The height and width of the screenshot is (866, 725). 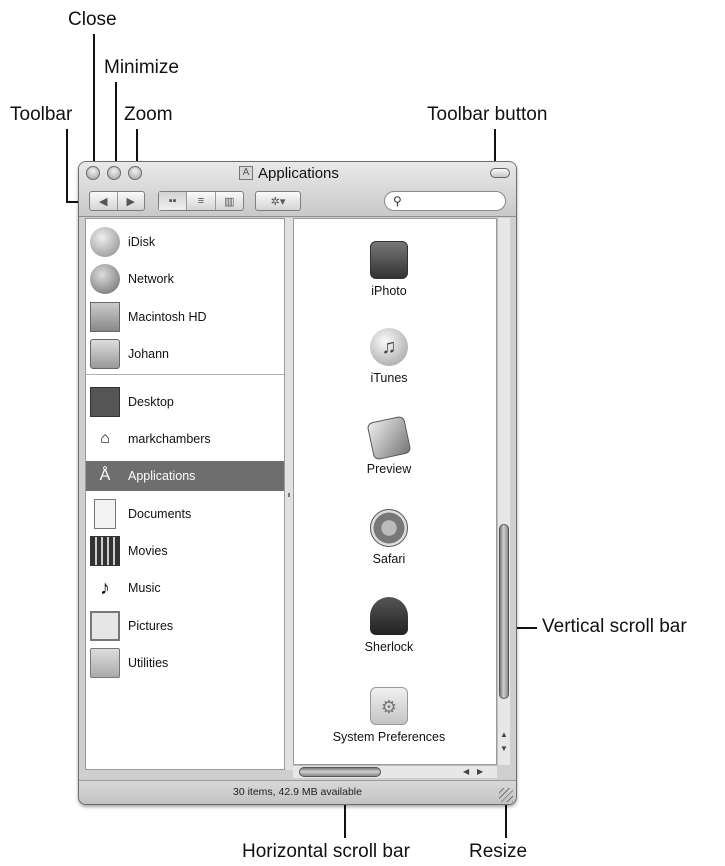 I want to click on utilities-folder-icon, so click(x=105, y=663).